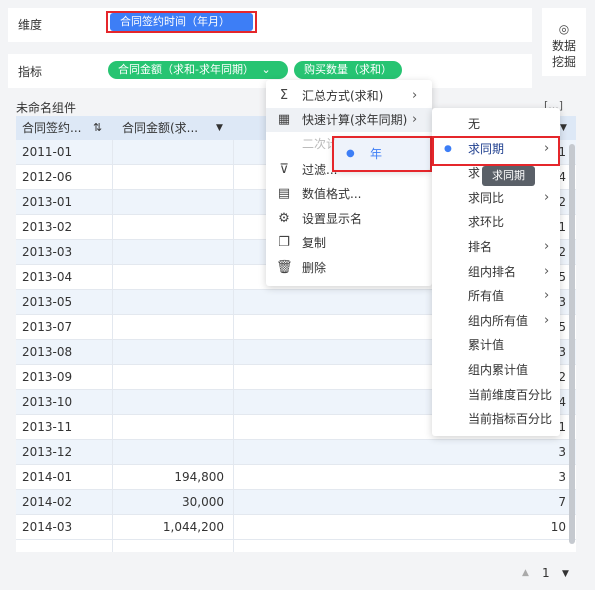  What do you see at coordinates (47, 177) in the screenshot?
I see `cell-date: 2012-06` at bounding box center [47, 177].